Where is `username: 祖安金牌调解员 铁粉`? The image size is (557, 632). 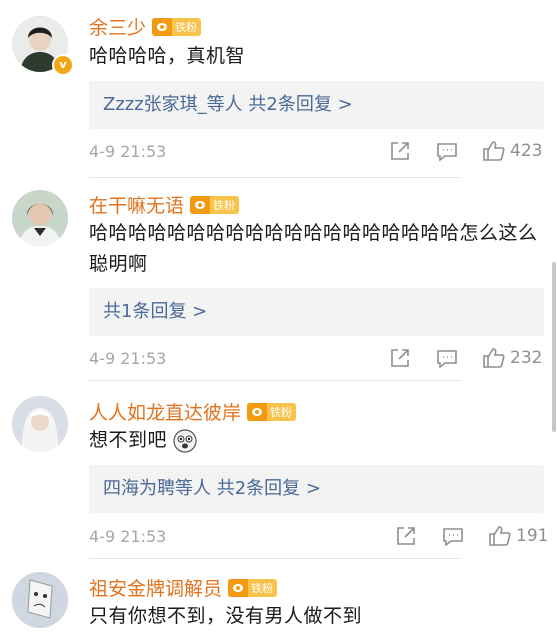
username: 祖安金牌调解员 铁粉 is located at coordinates (183, 587).